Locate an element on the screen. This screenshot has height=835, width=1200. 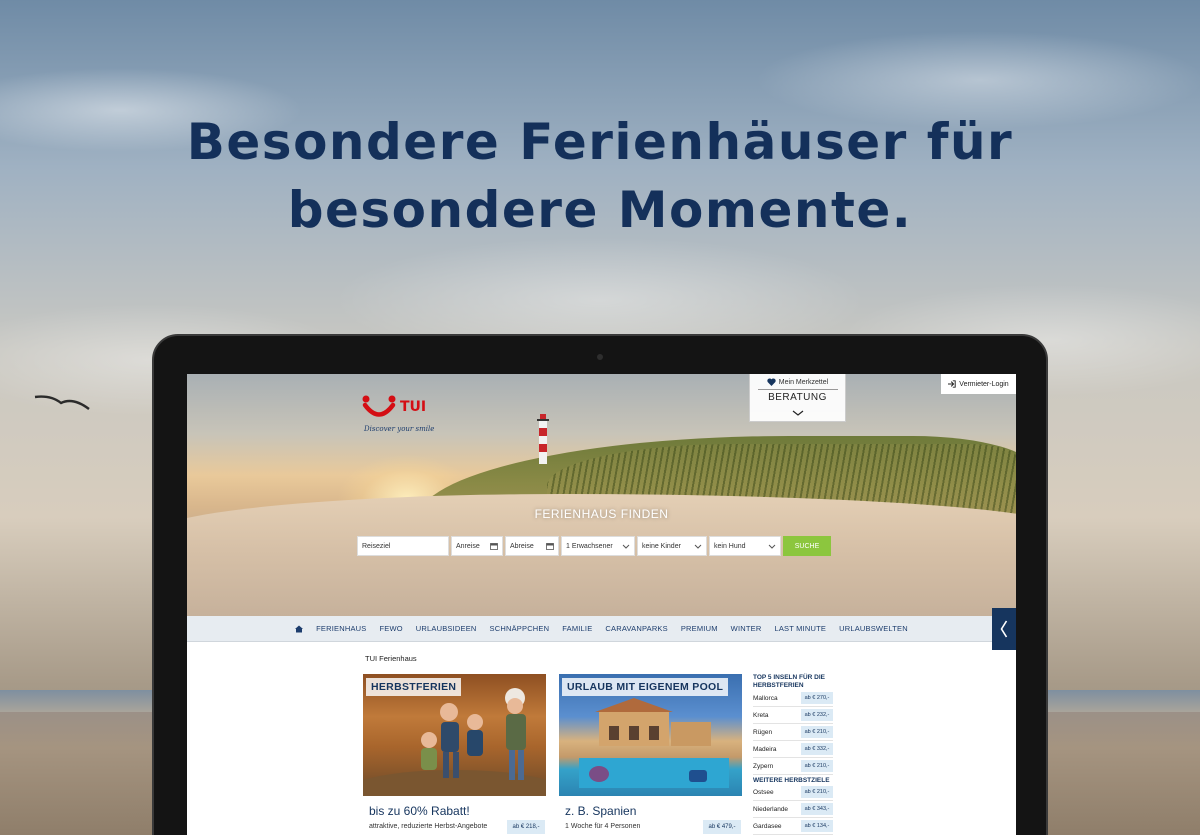
children-select: keine Kinder is located at coordinates (672, 546).